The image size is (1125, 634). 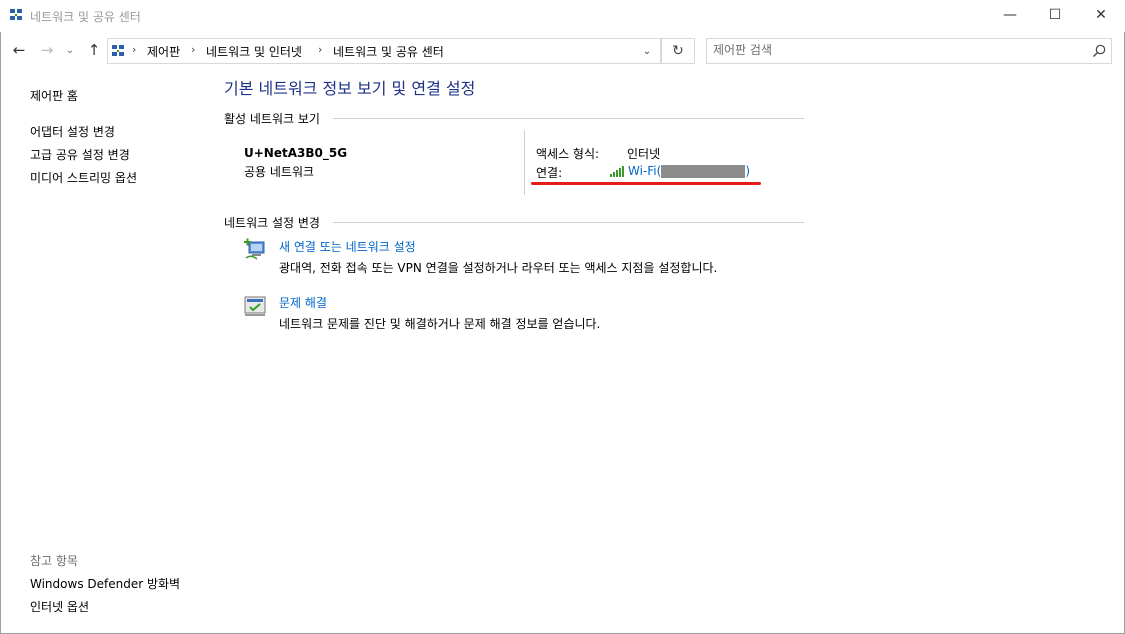 I want to click on address-bar: › 제어판 › 네트워크 및 인터넷 › 네트워크 및 공유 센터 ⌄, so click(x=384, y=51).